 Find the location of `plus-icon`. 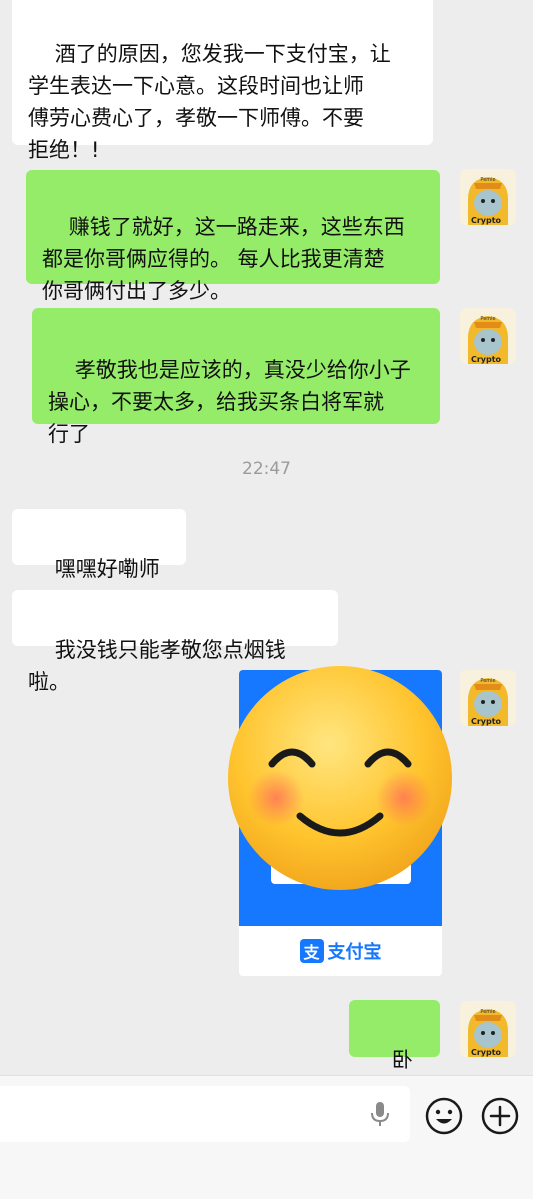

plus-icon is located at coordinates (500, 1116).